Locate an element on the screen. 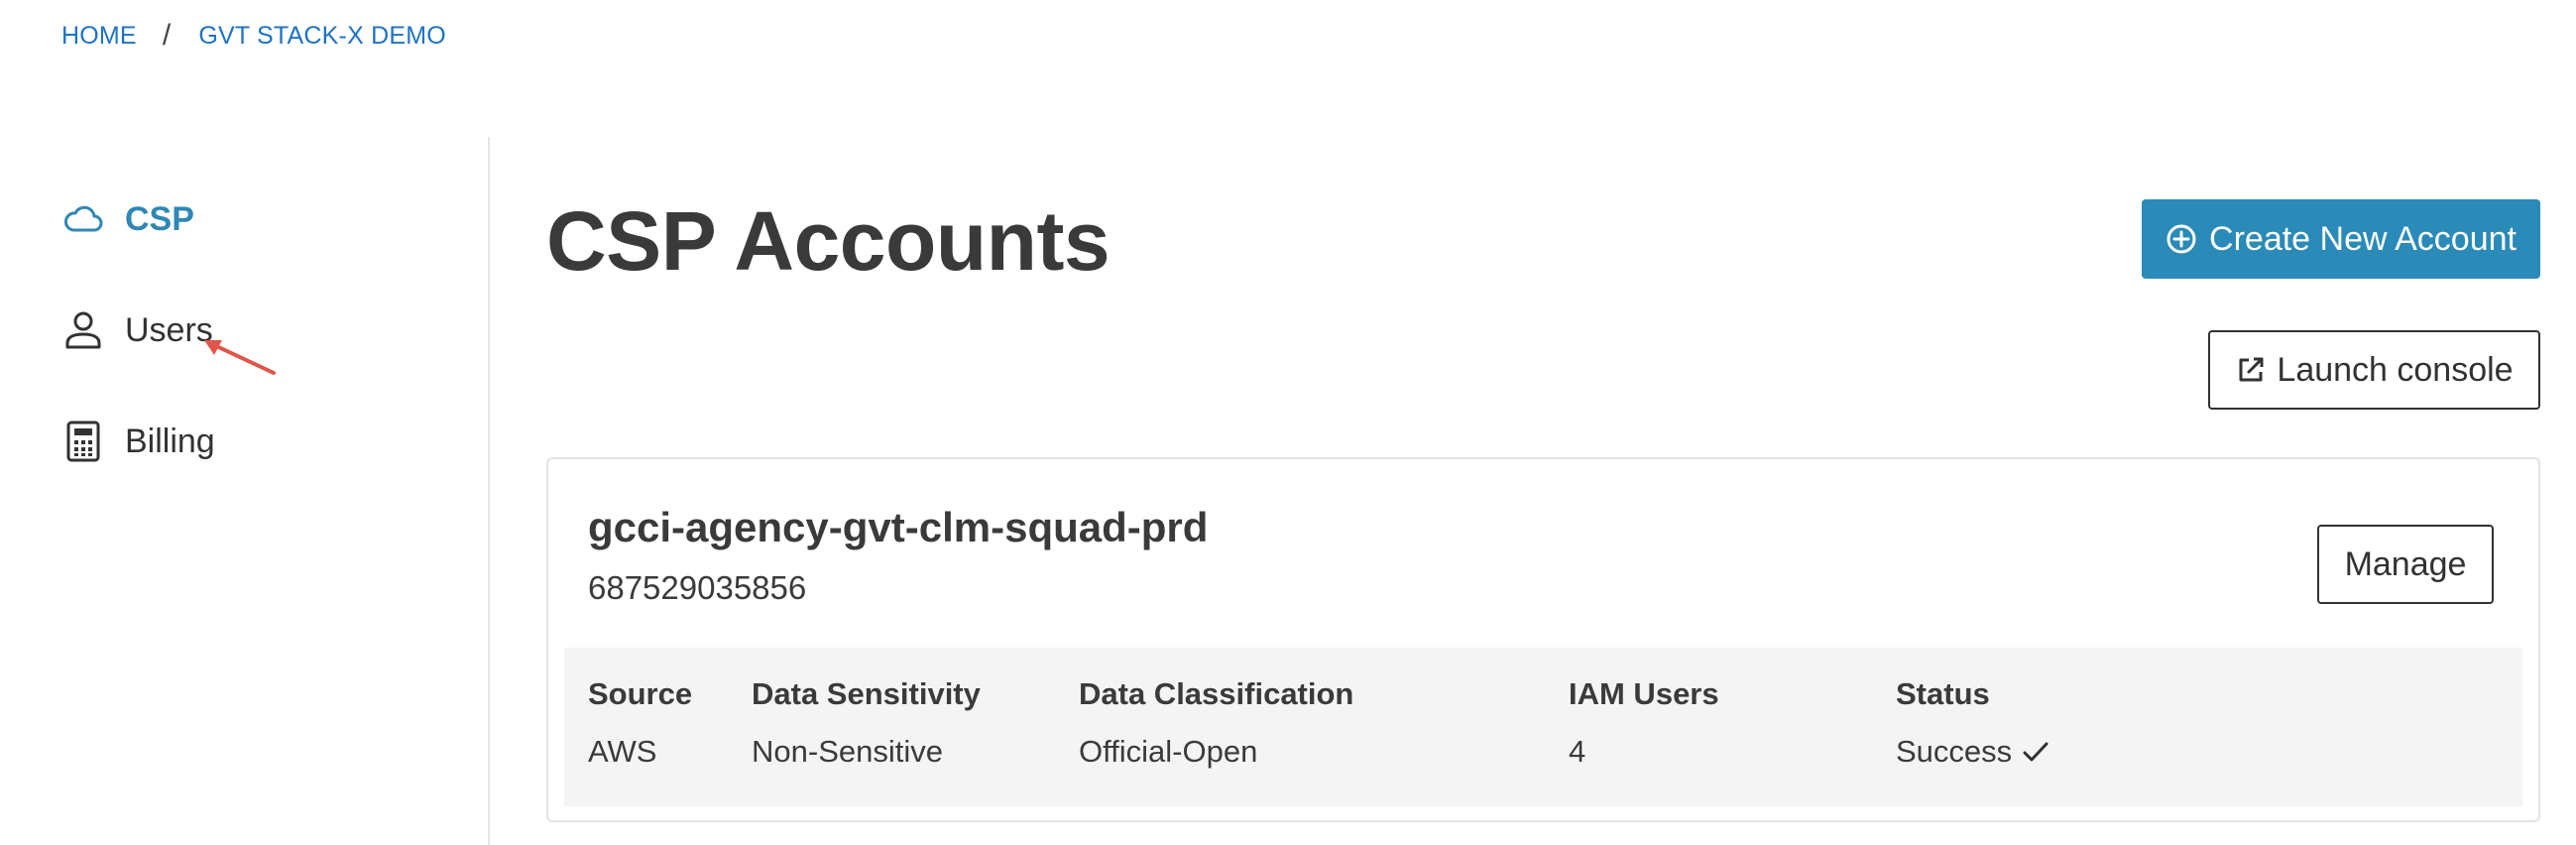 Image resolution: width=2576 pixels, height=845 pixels. create-new-account-label: Create New Account is located at coordinates (2363, 238).